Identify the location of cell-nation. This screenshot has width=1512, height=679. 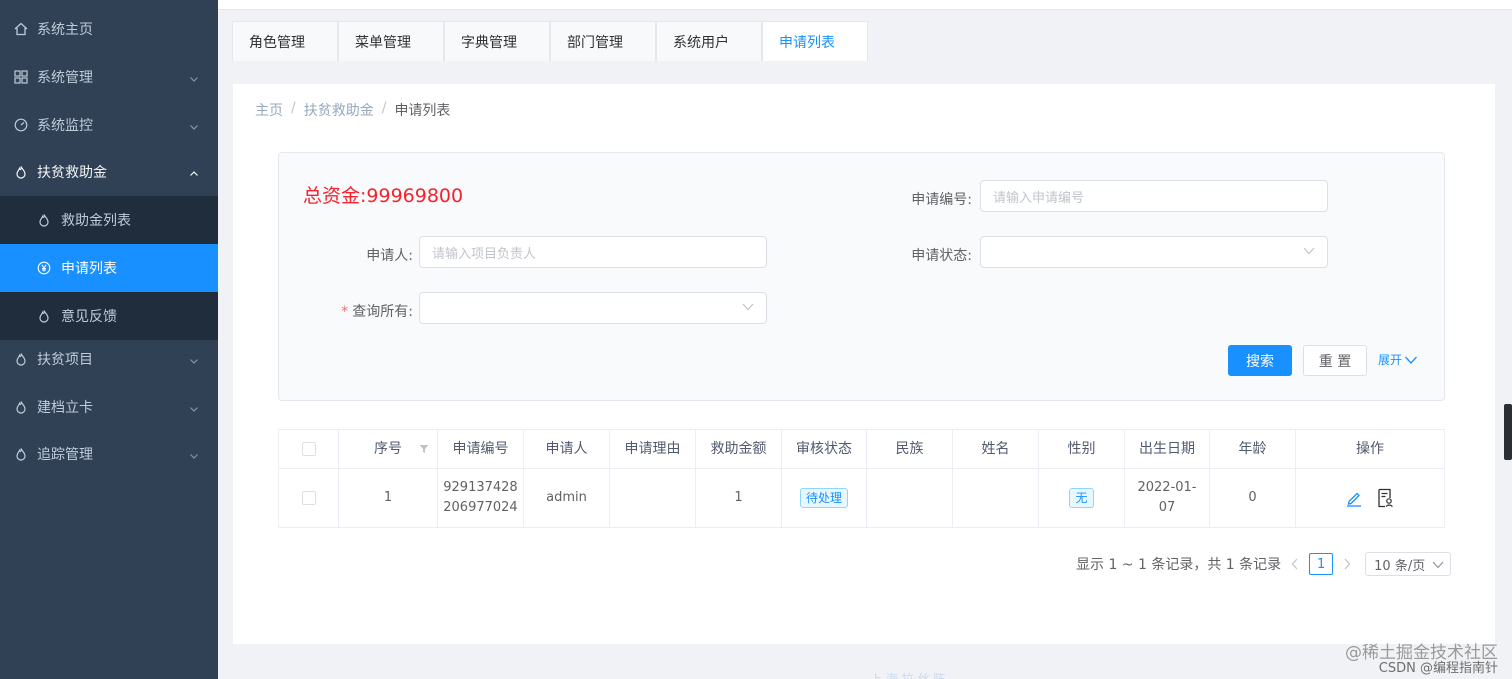
(910, 498).